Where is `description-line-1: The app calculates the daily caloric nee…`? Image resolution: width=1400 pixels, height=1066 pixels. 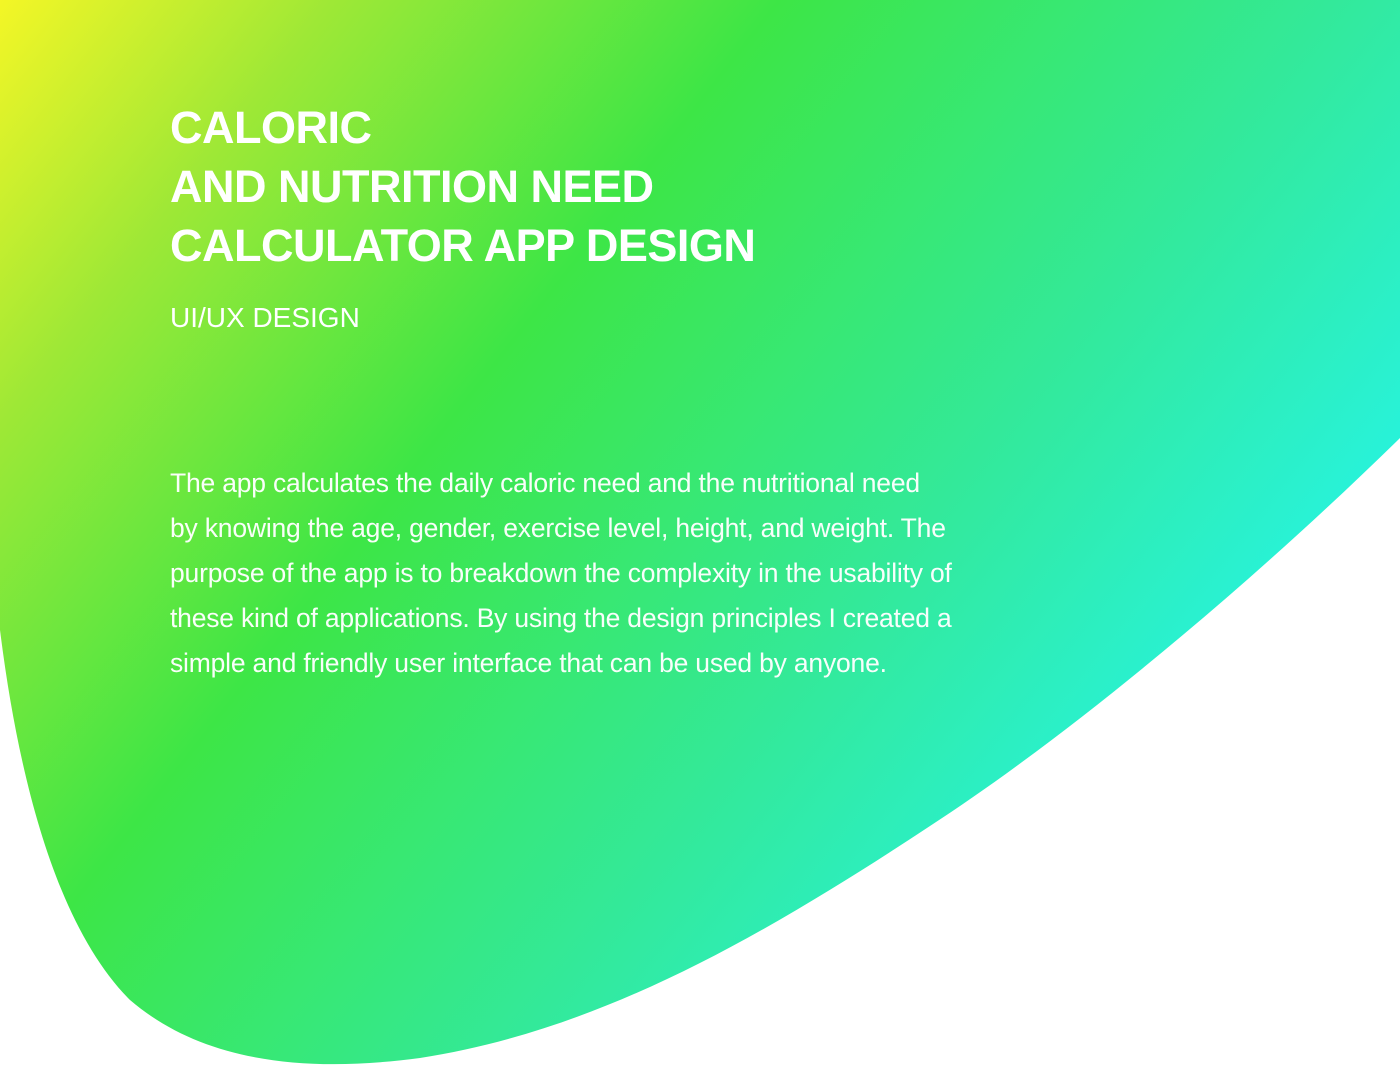 description-line-1: The app calculates the daily caloric nee… is located at coordinates (545, 483).